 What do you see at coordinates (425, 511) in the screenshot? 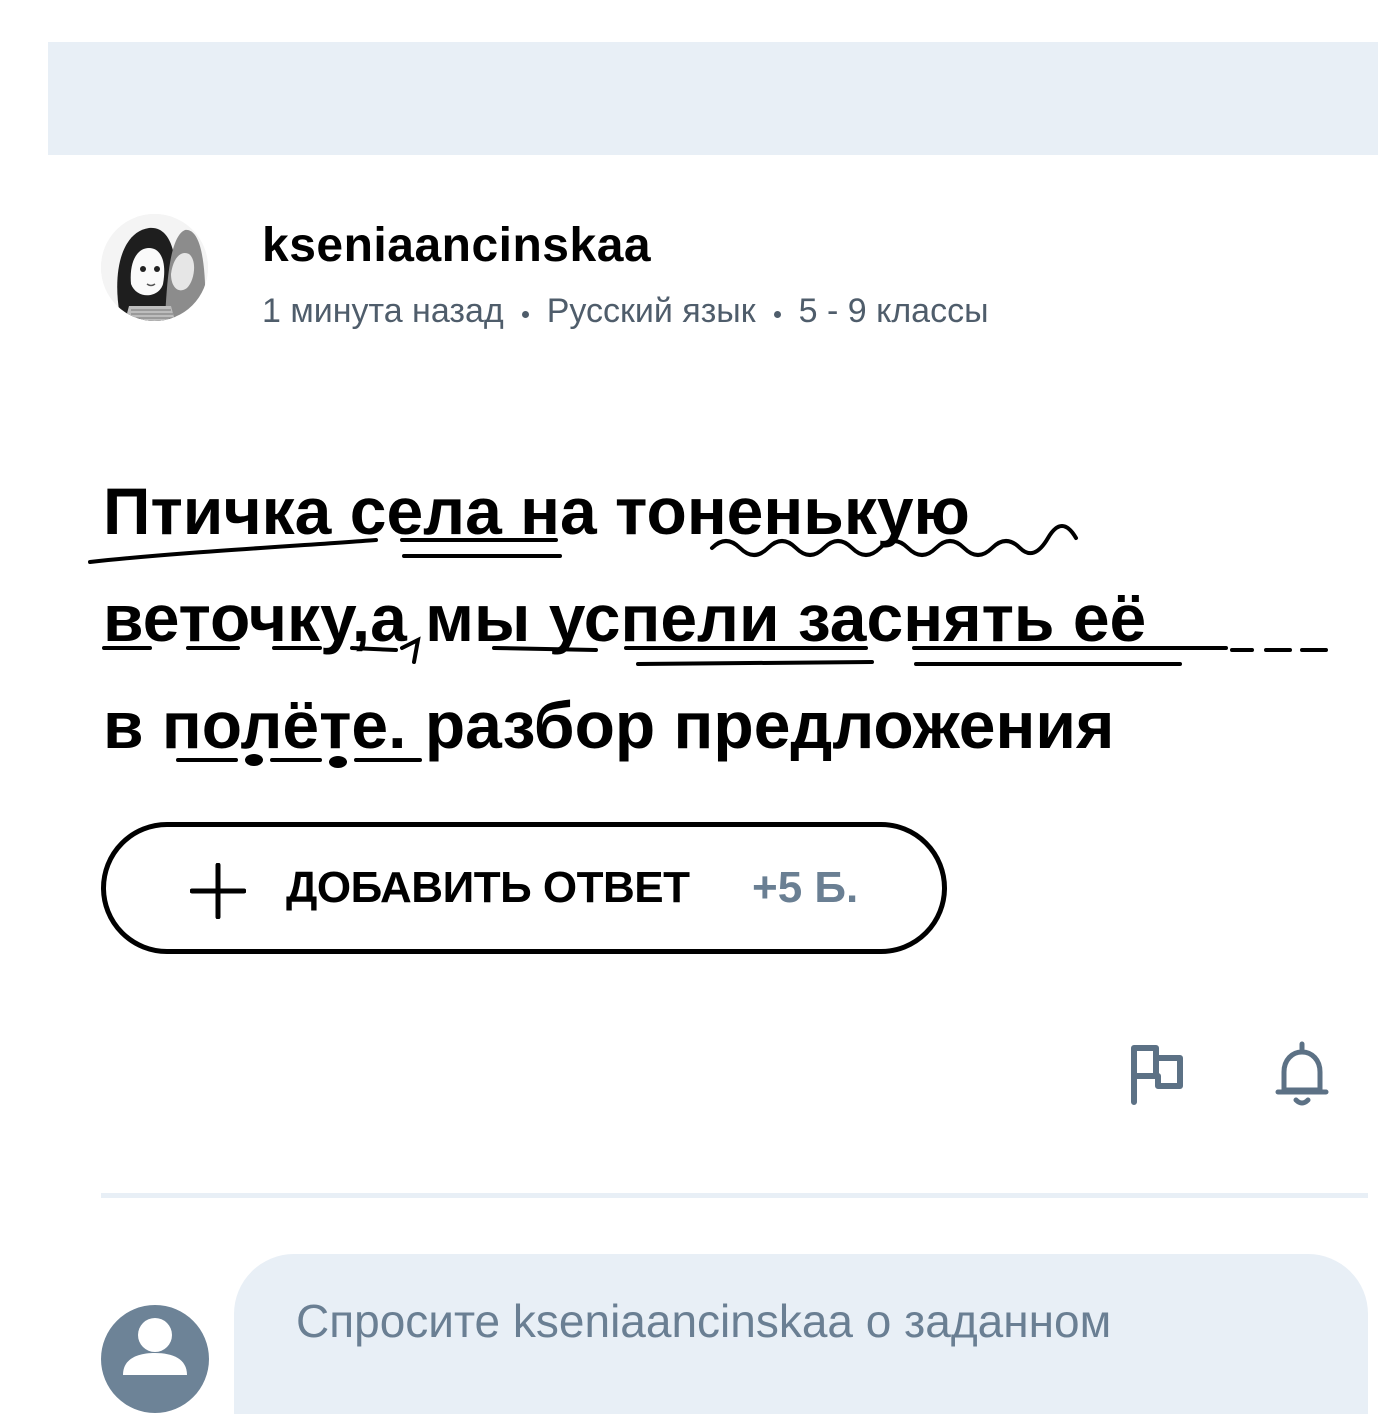
I see `question-word: села` at bounding box center [425, 511].